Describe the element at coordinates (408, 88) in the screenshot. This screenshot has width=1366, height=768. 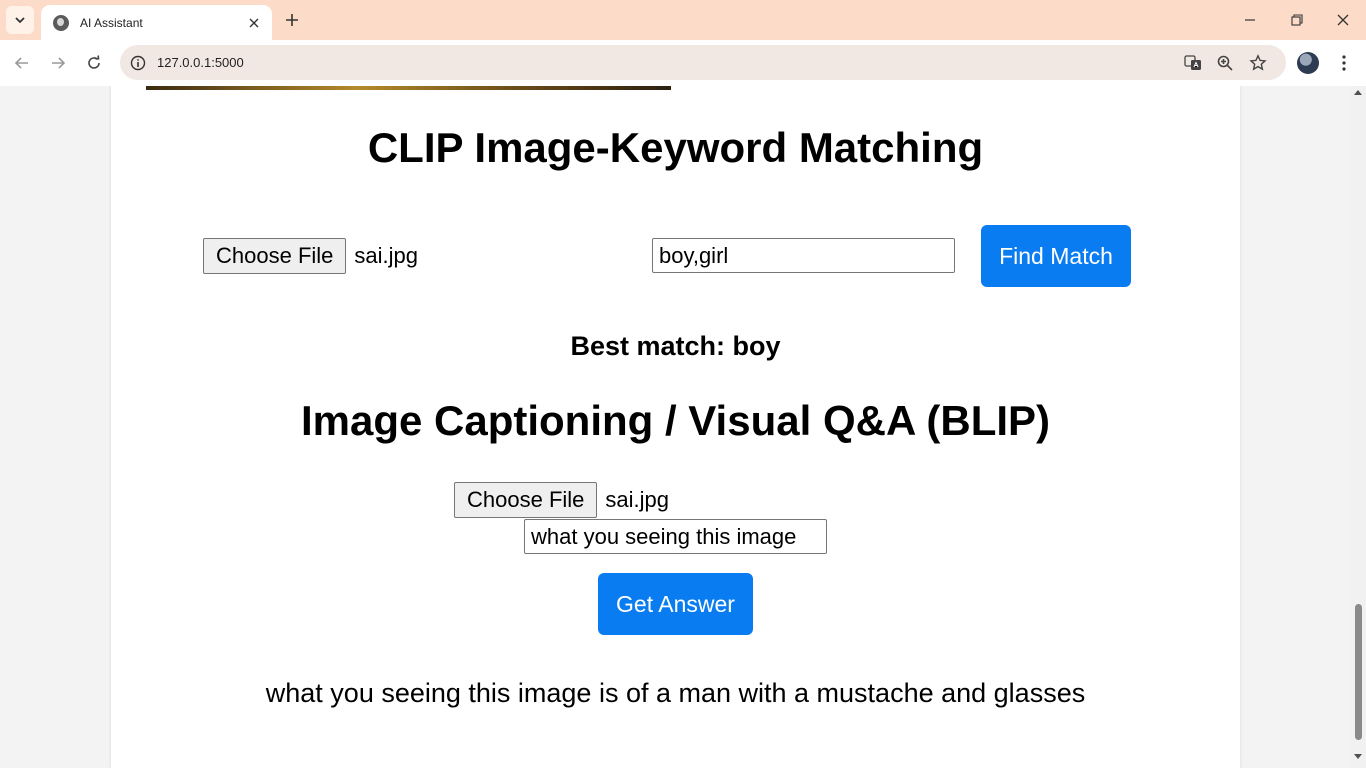
I see `uploaded-image-bottom-edge` at that location.